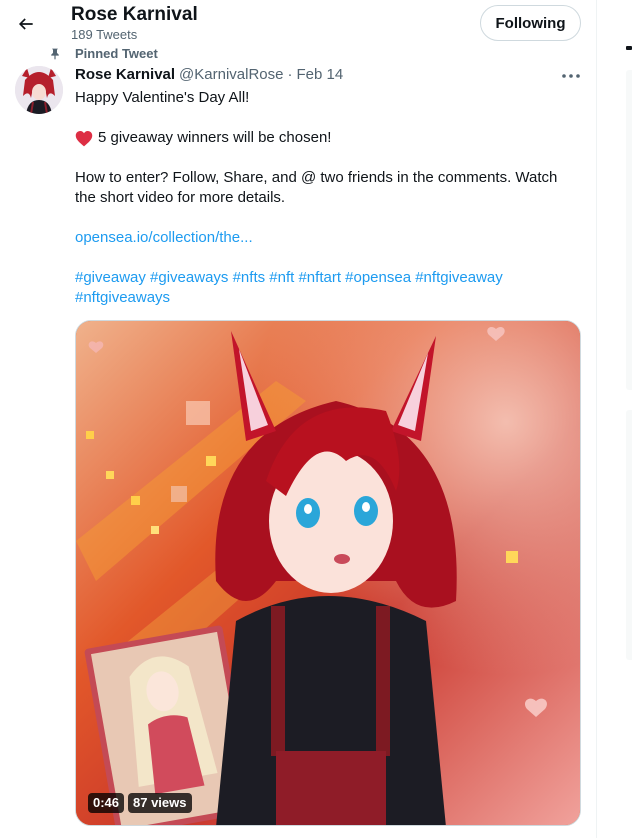 This screenshot has height=838, width=632. I want to click on arrow-left-icon, so click(25, 24).